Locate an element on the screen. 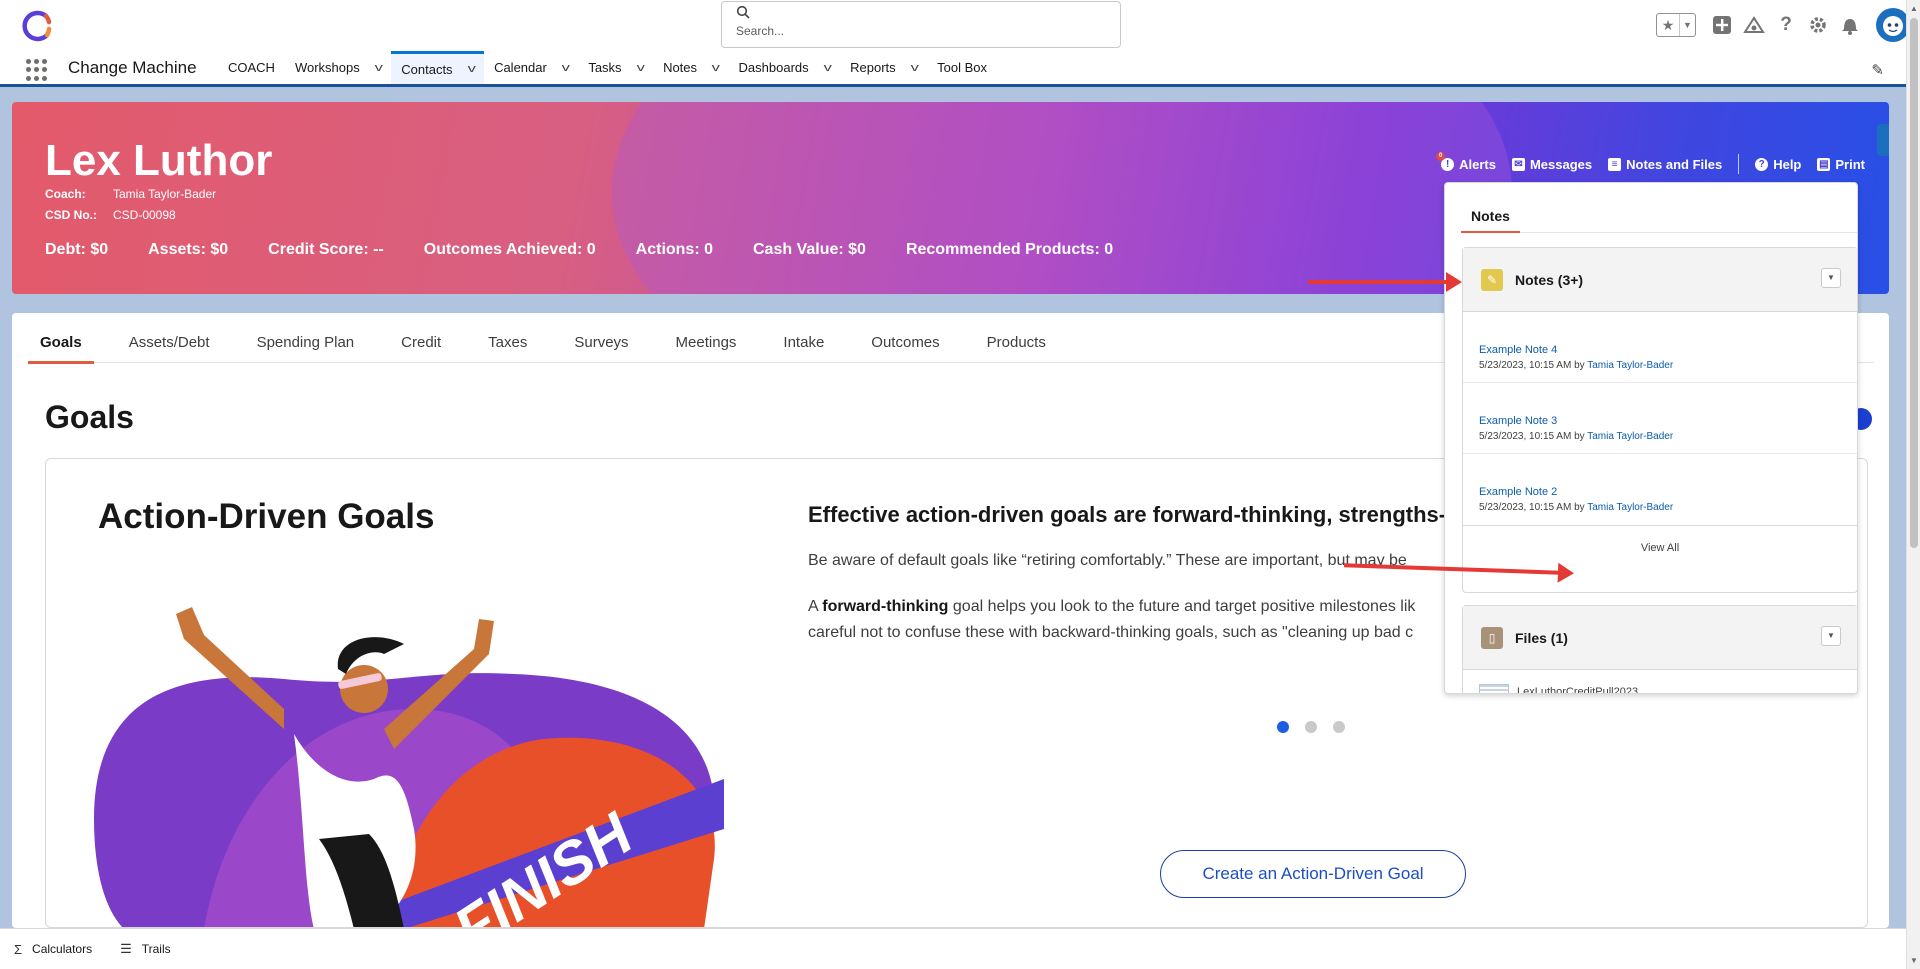 The width and height of the screenshot is (1920, 969). file-item: LexLuthorCreditPull2023 is located at coordinates (1660, 681).